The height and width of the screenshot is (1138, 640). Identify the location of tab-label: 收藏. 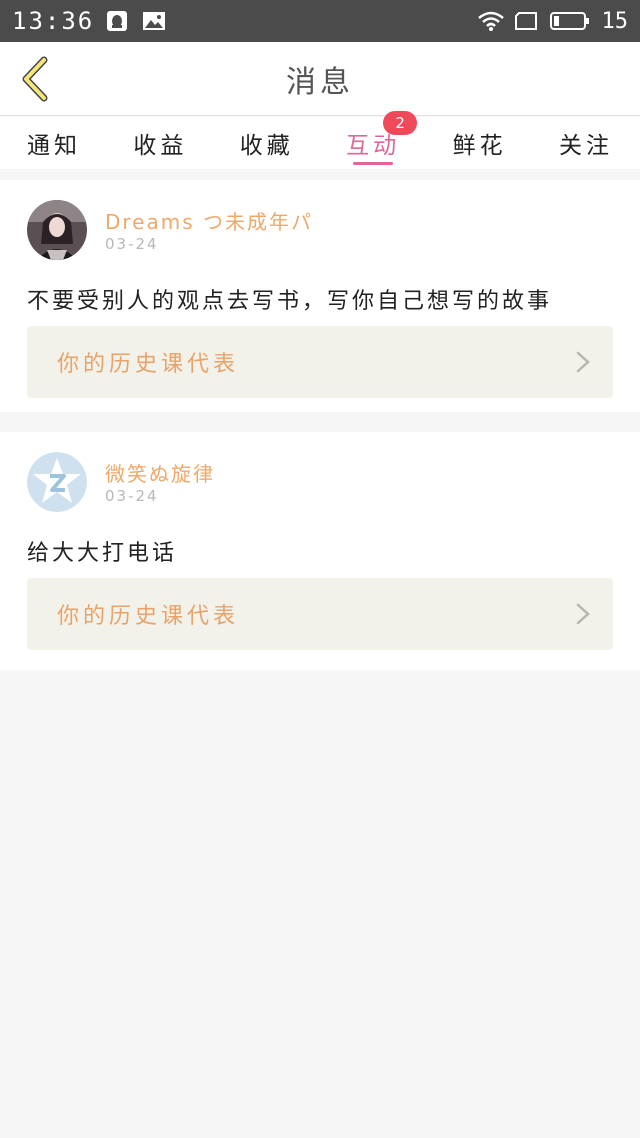
(266, 146).